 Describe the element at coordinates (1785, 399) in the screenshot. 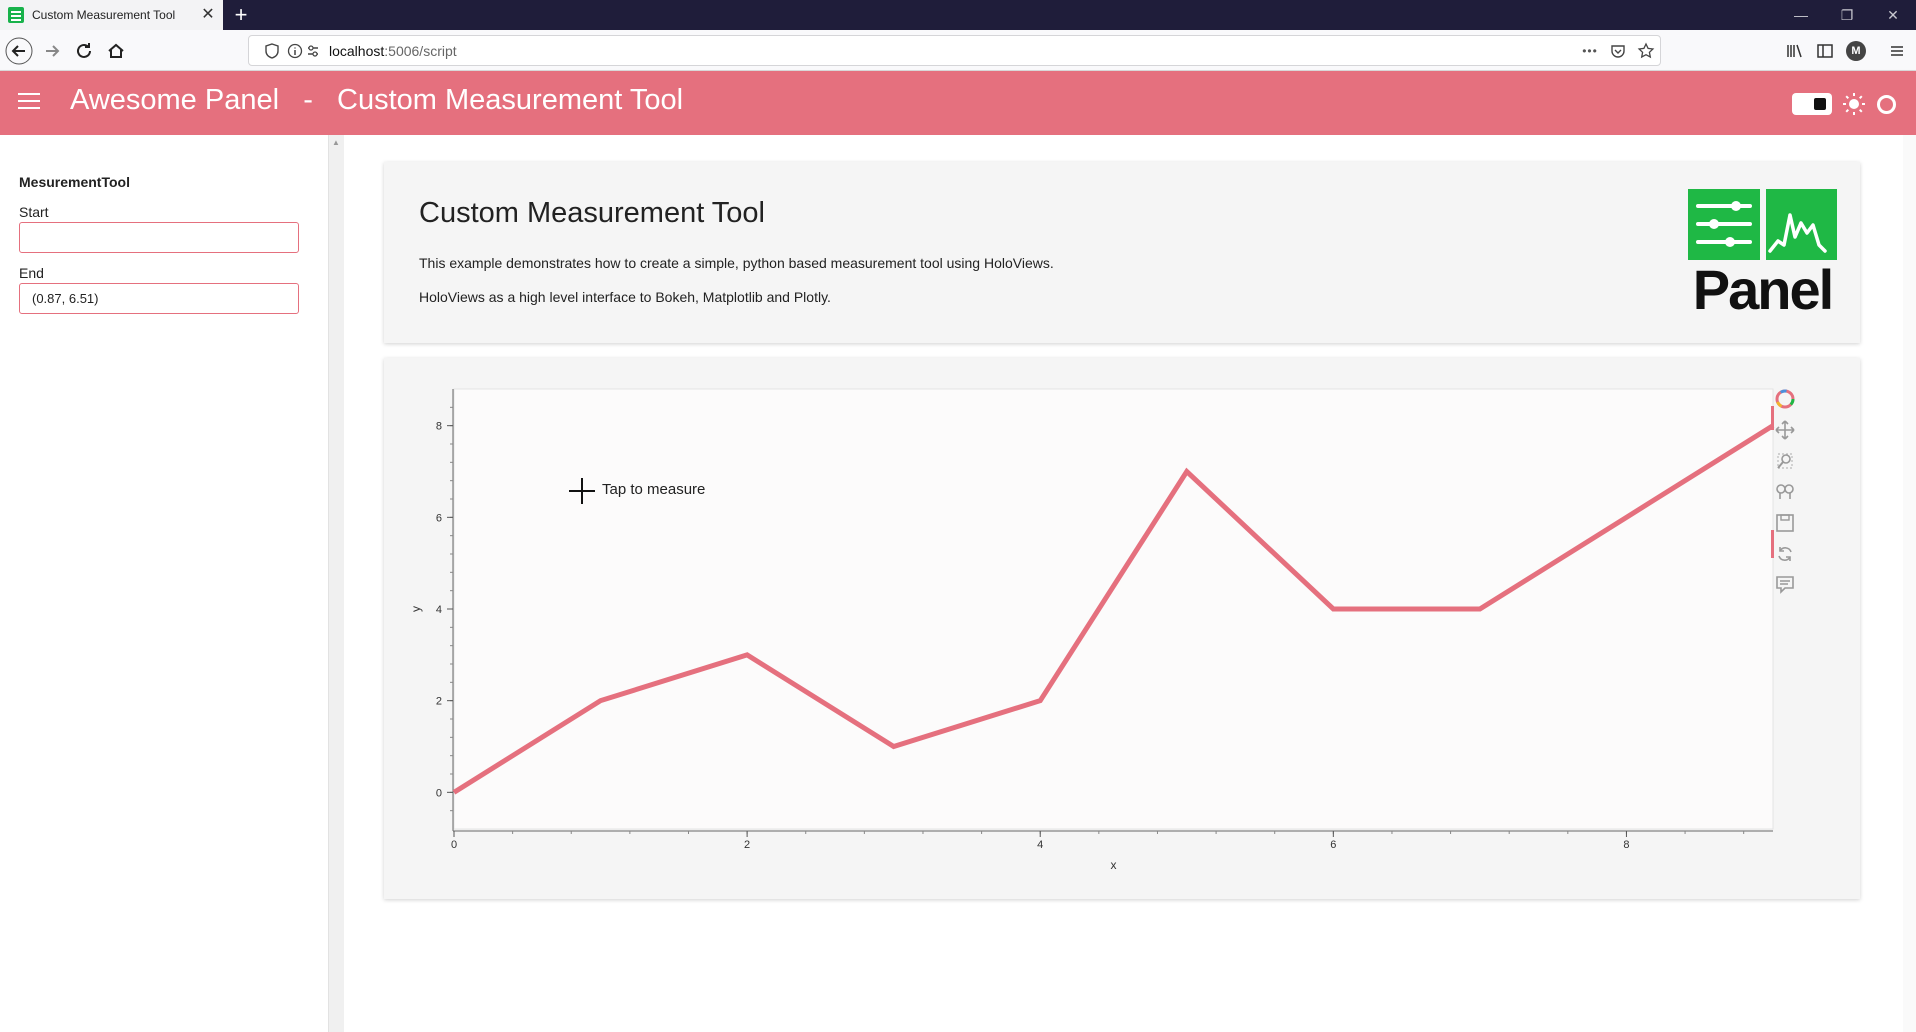

I see `bokeh-logo-icon` at that location.